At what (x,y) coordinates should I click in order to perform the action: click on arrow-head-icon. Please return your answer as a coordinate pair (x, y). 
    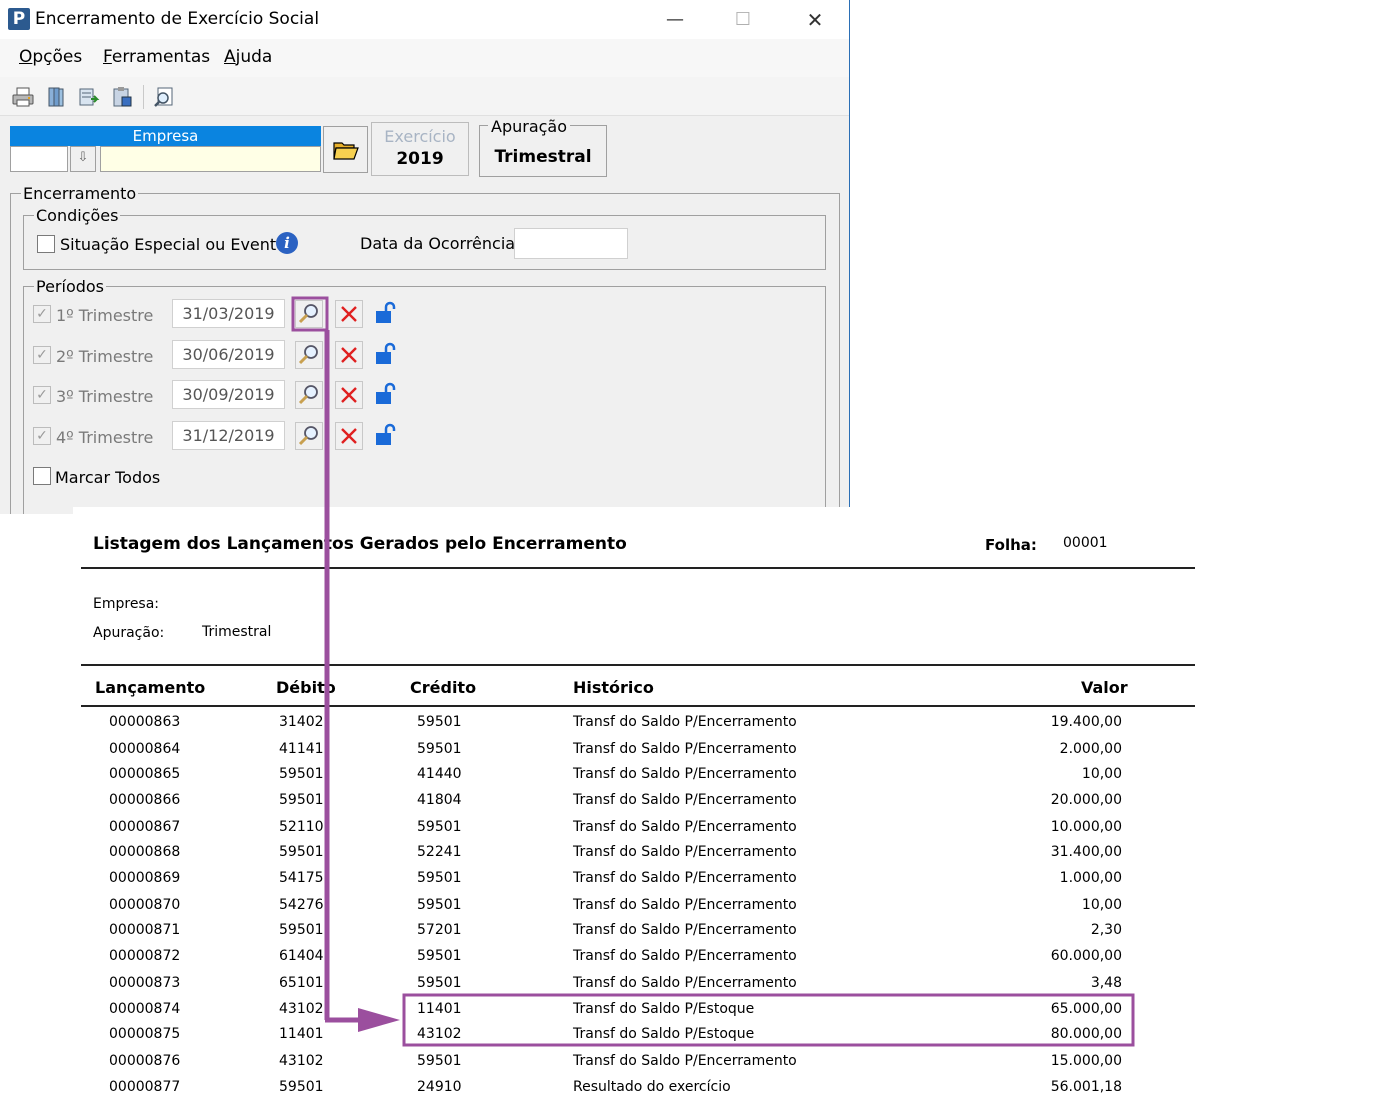
    Looking at the image, I should click on (379, 1020).